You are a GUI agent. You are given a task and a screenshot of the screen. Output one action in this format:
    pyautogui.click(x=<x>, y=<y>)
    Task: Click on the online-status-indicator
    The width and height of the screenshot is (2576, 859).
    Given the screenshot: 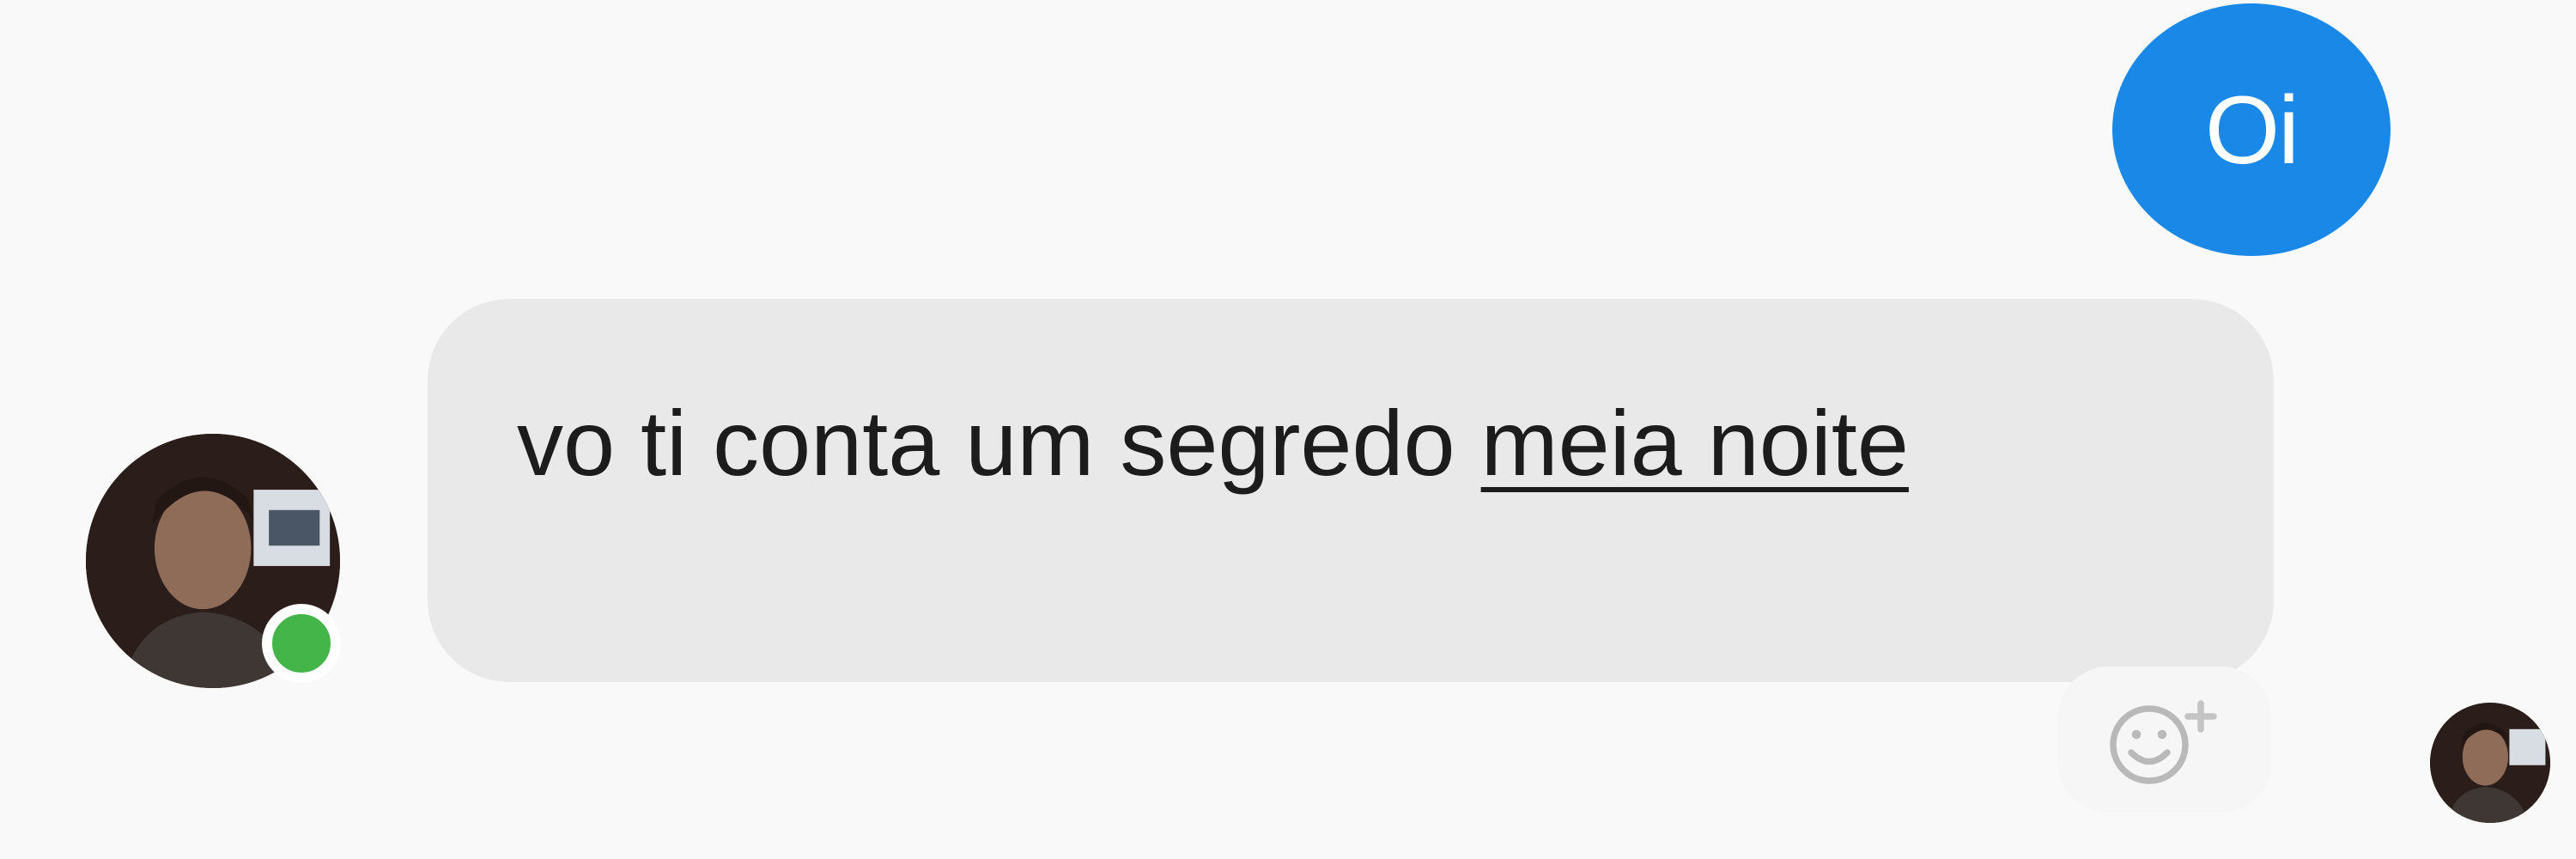 What is the action you would take?
    pyautogui.click(x=301, y=643)
    